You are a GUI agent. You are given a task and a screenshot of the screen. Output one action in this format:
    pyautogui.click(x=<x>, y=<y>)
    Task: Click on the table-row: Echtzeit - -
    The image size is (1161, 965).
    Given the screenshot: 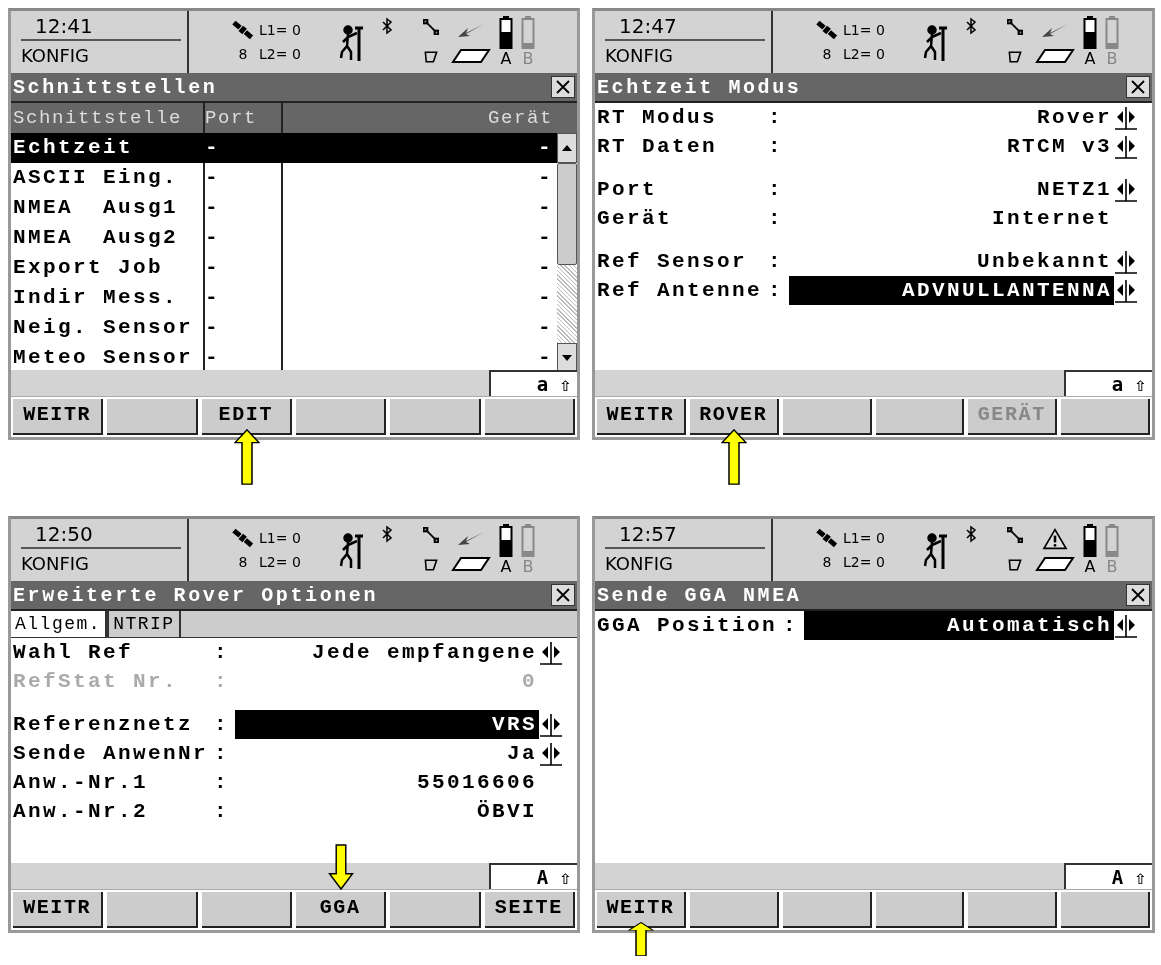 What is the action you would take?
    pyautogui.click(x=284, y=148)
    